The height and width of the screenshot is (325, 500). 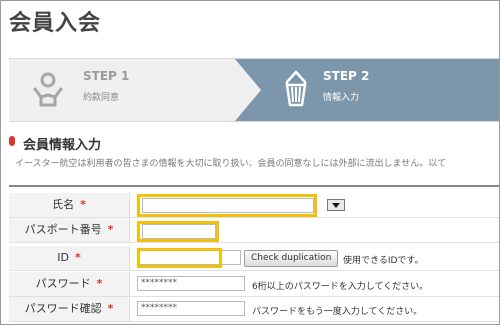 I want to click on step-1-name: 約款同意, so click(x=101, y=98).